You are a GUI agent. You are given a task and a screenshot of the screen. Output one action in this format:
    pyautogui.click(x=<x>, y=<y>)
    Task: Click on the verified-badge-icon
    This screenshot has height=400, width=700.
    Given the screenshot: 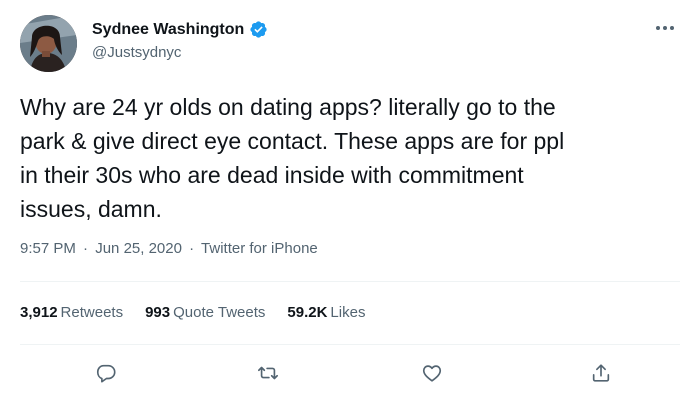 What is the action you would take?
    pyautogui.click(x=258, y=29)
    